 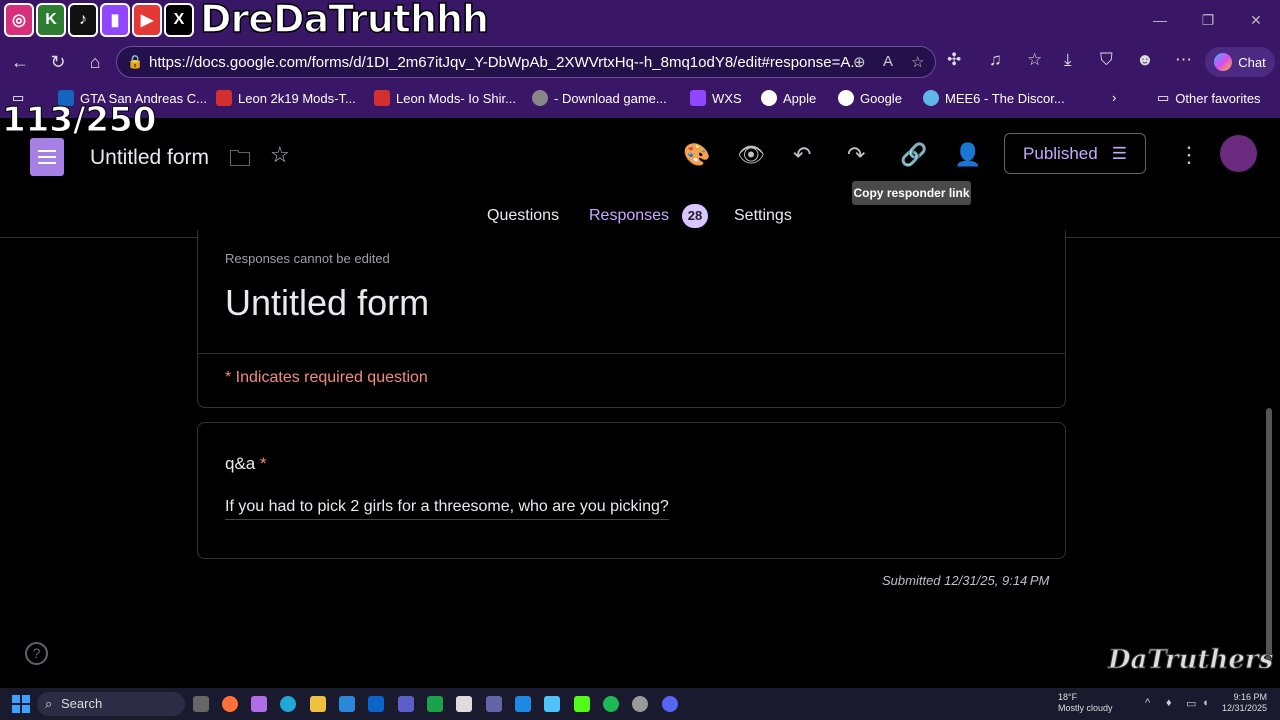 I want to click on customize-theme-icon: 🎨, so click(x=696, y=155).